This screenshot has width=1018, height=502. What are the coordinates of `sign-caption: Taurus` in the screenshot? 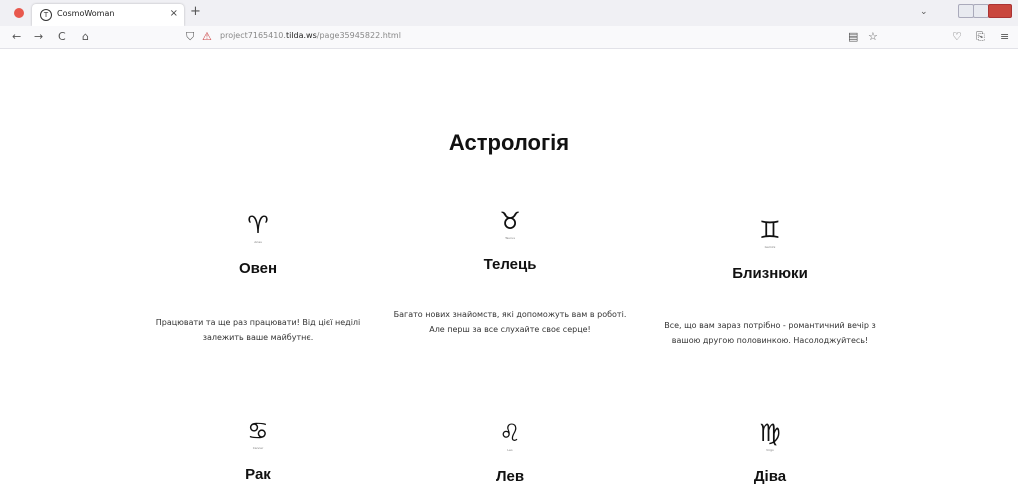 It's located at (510, 238).